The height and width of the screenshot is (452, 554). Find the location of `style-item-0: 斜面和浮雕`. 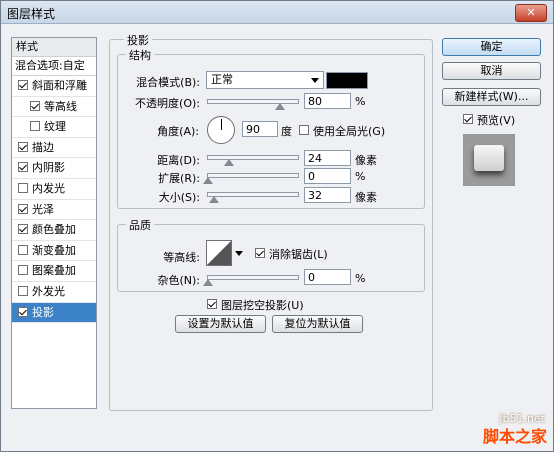

style-item-0: 斜面和浮雕 is located at coordinates (54, 86).